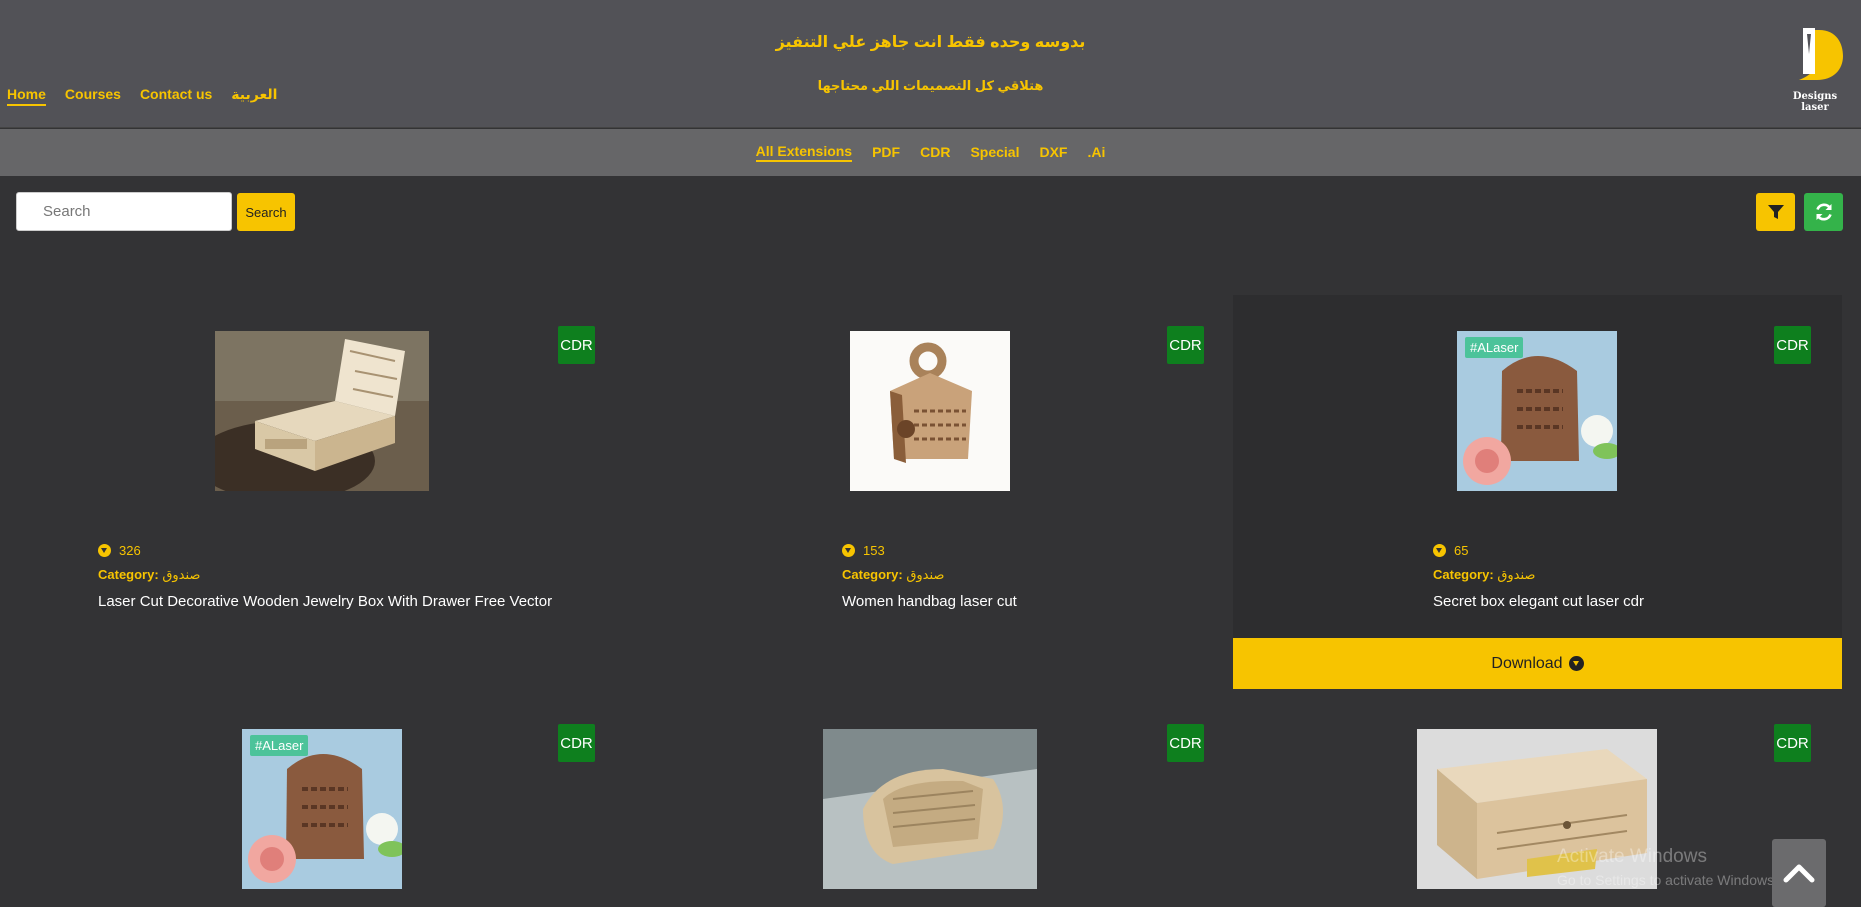 The width and height of the screenshot is (1861, 907). What do you see at coordinates (1632, 856) in the screenshot?
I see `watermark-line1: Activate Windows` at bounding box center [1632, 856].